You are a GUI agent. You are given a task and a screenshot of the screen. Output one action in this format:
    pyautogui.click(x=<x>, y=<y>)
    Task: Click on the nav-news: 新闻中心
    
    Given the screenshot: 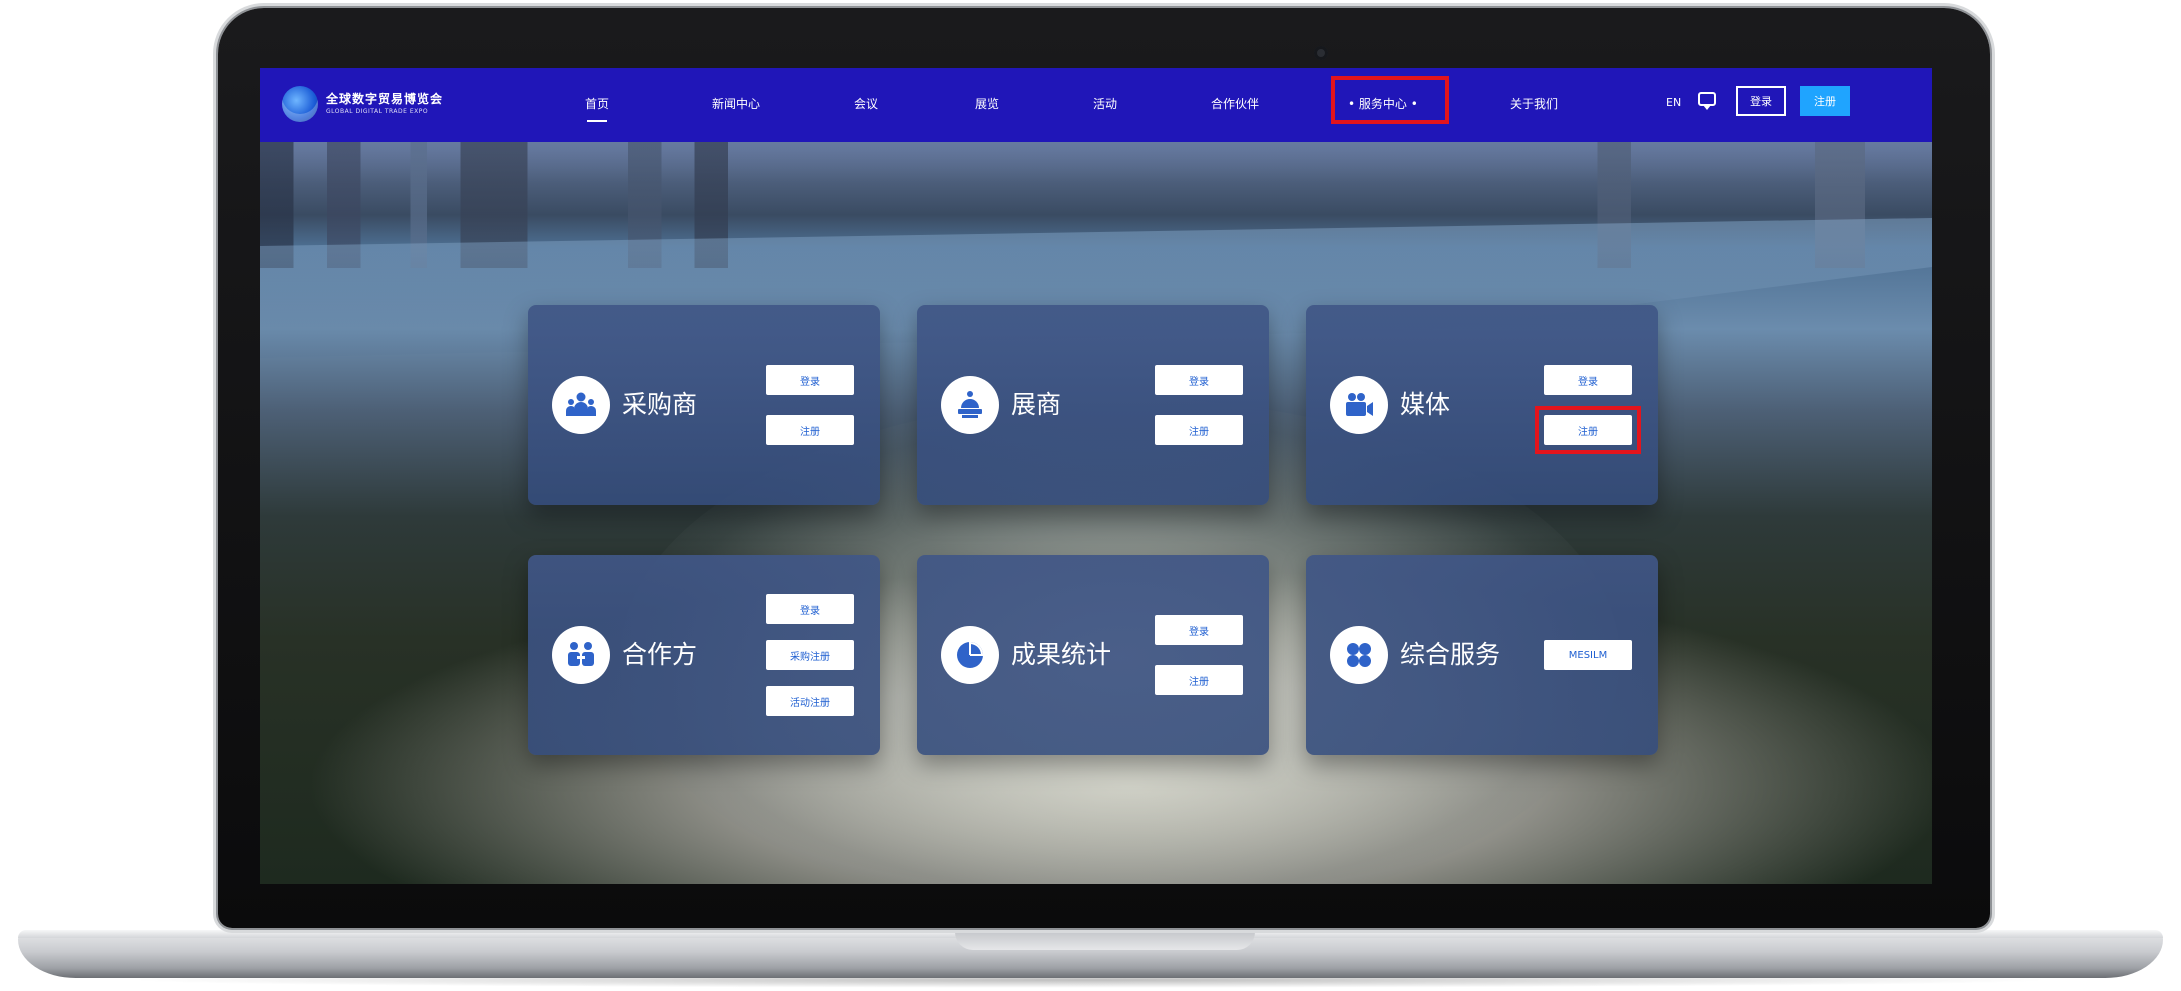 What is the action you would take?
    pyautogui.click(x=736, y=103)
    